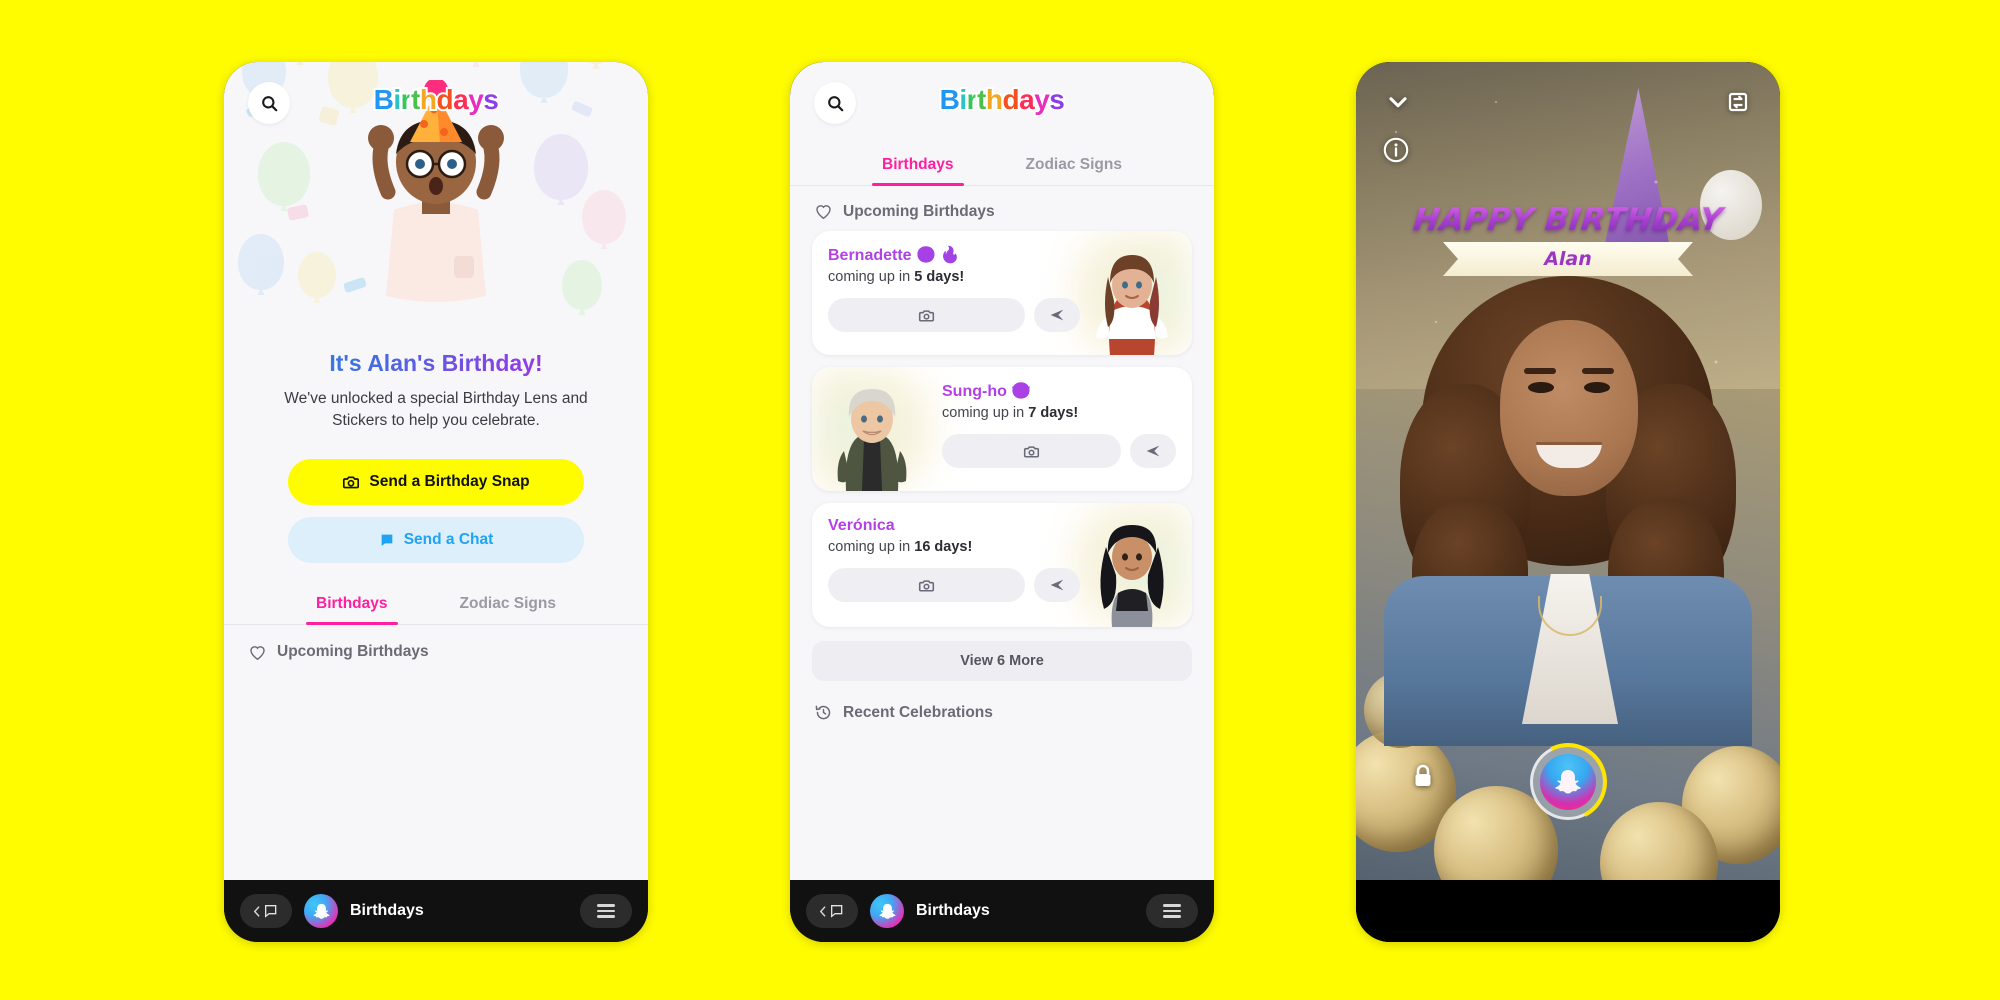 This screenshot has height=1000, width=2000. What do you see at coordinates (1568, 122) in the screenshot?
I see `camera-top-controls` at bounding box center [1568, 122].